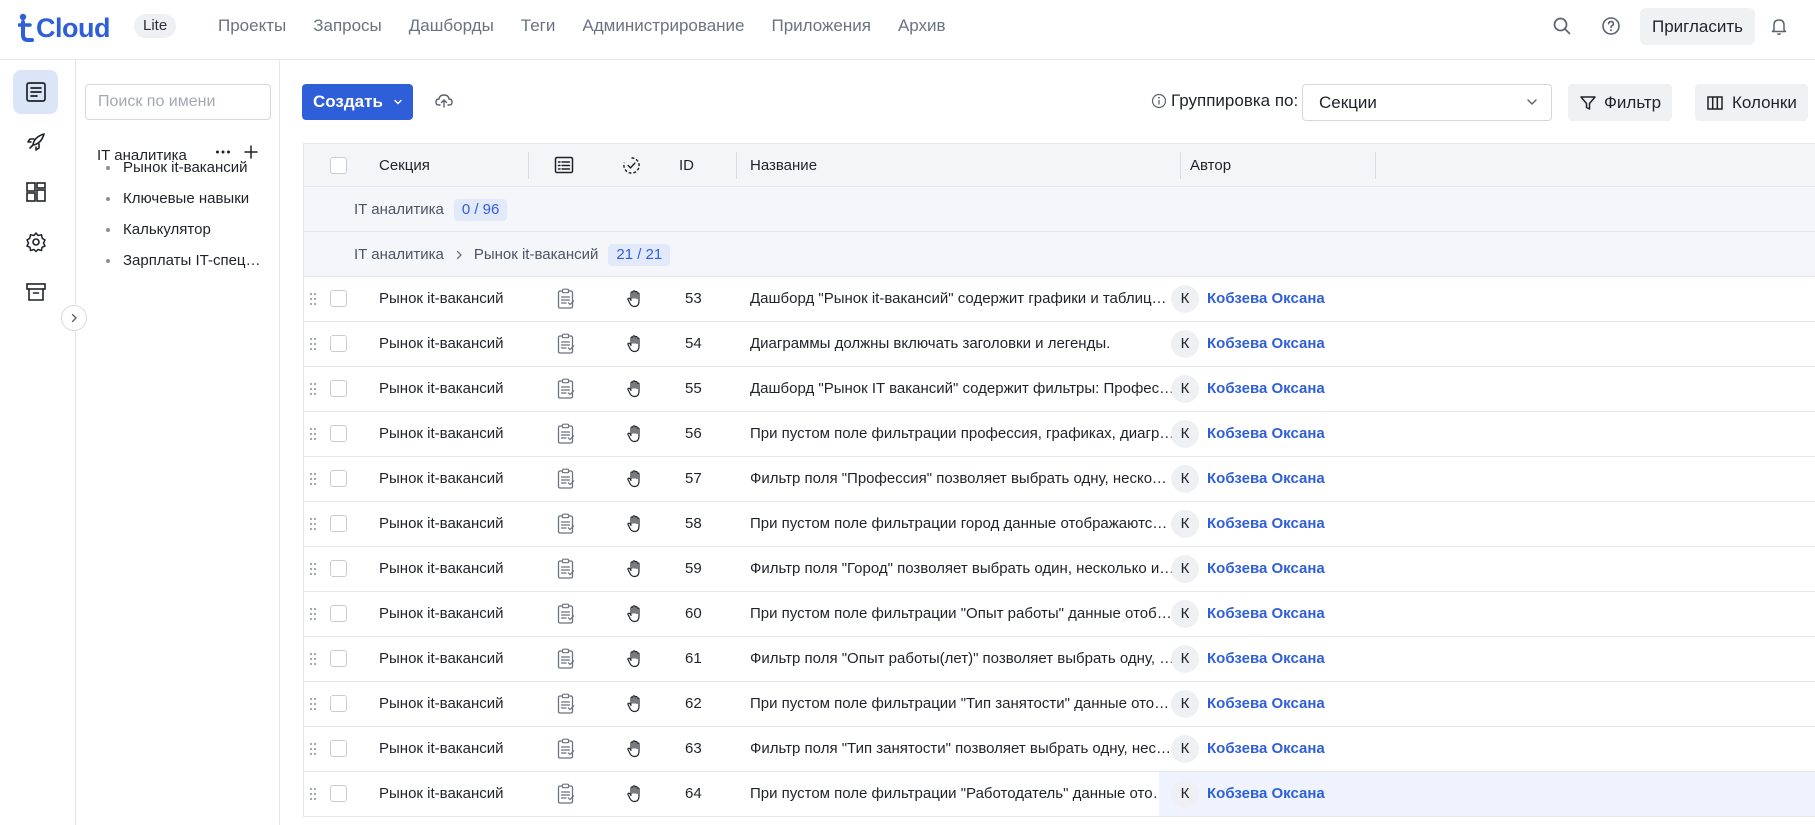  Describe the element at coordinates (444, 102) in the screenshot. I see `upload-button` at that location.